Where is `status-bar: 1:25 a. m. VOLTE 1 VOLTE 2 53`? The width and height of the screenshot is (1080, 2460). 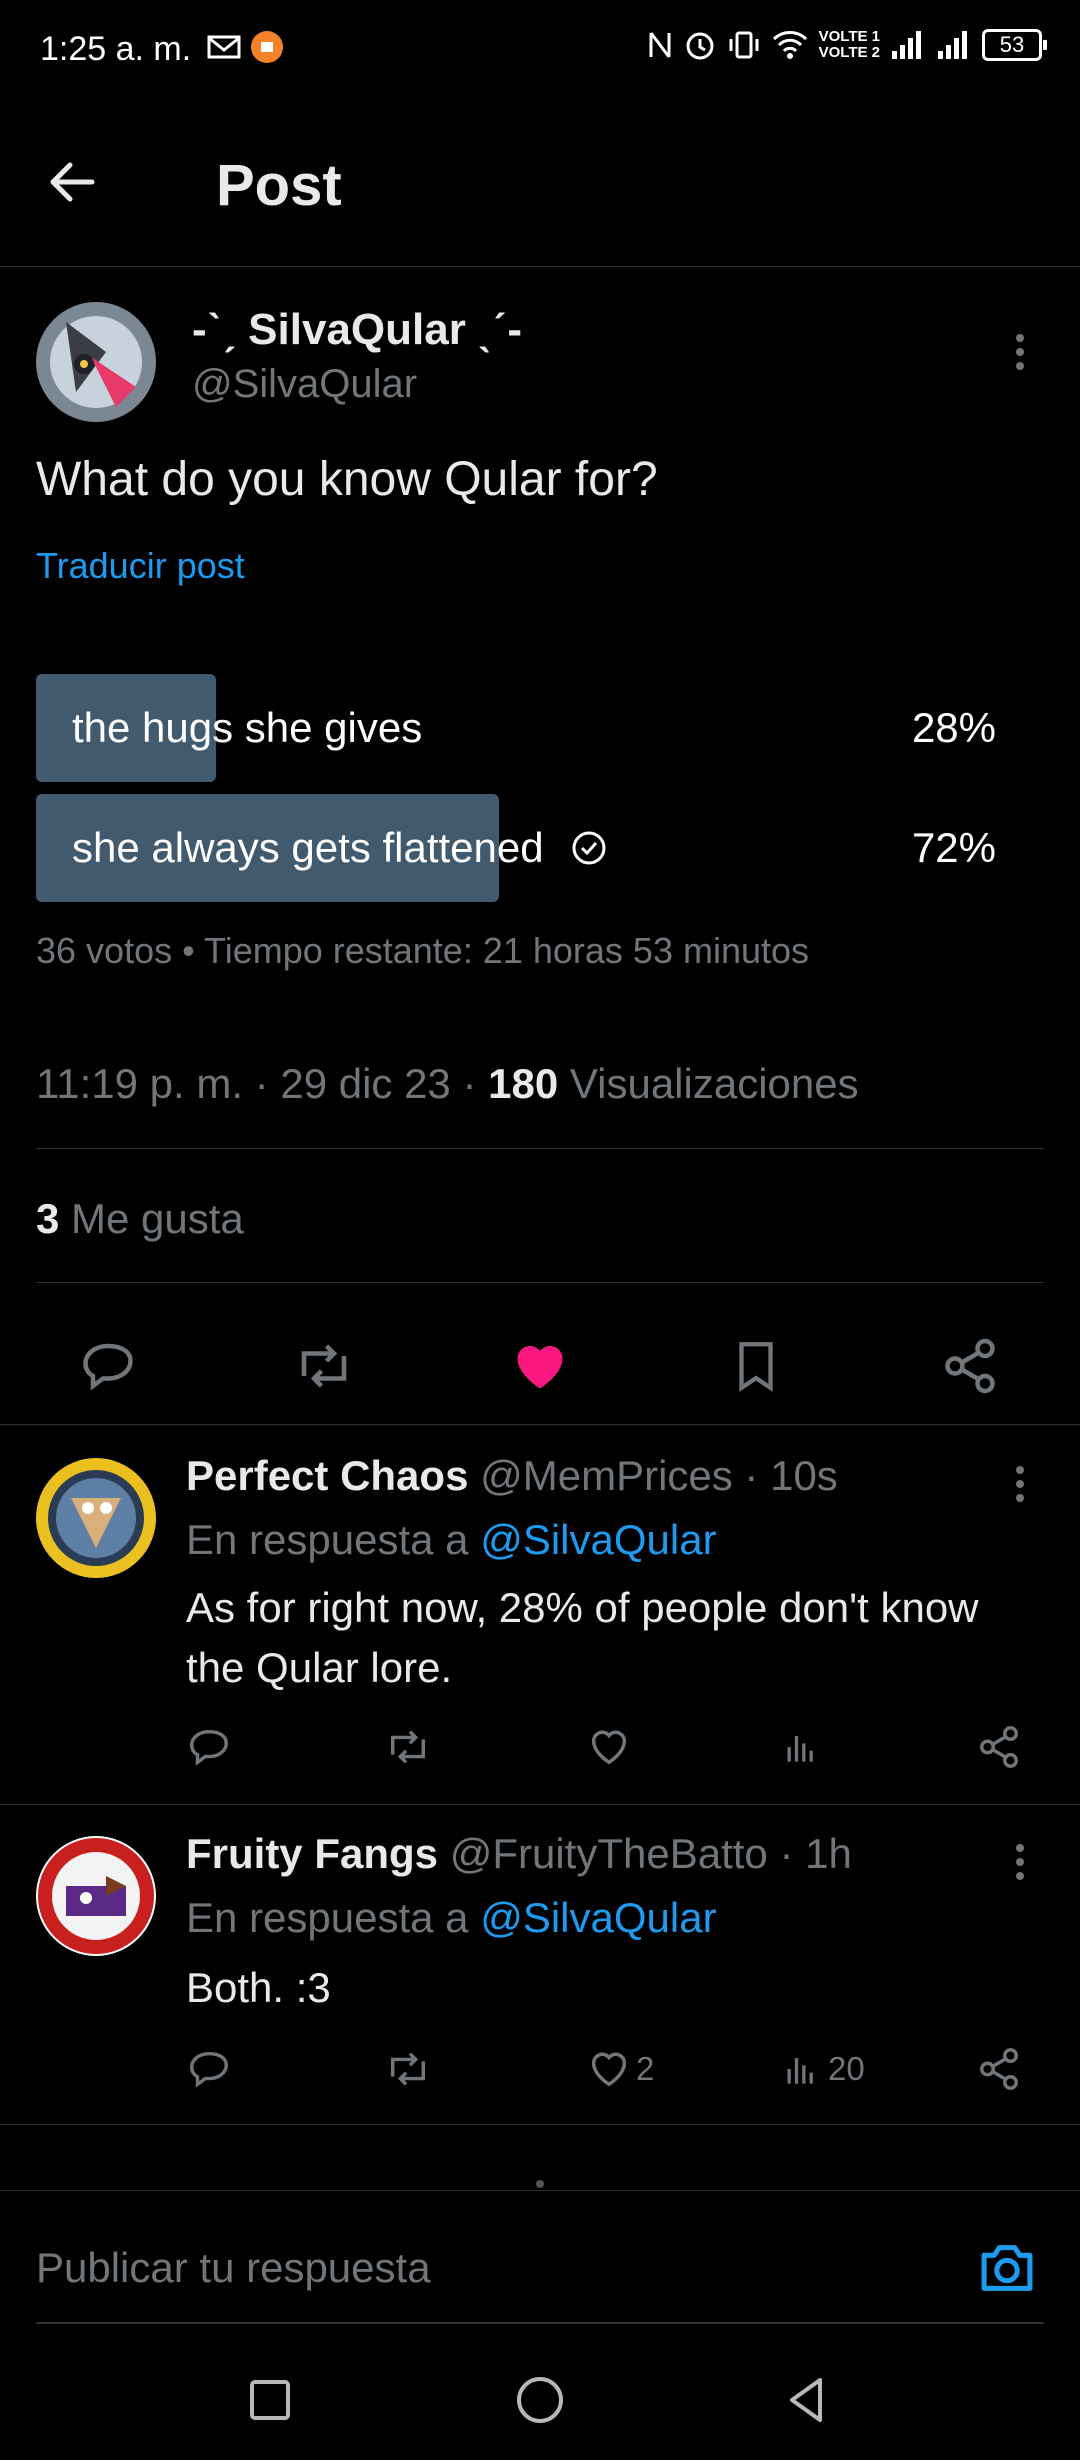 status-bar: 1:25 a. m. VOLTE 1 VOLTE 2 53 is located at coordinates (540, 50).